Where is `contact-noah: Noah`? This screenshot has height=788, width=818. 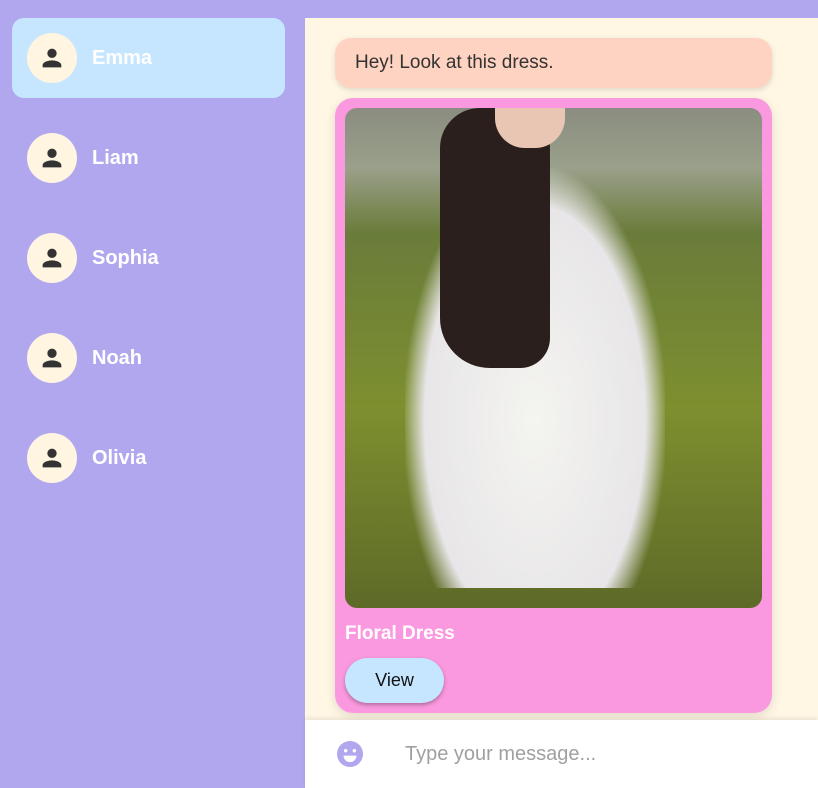
contact-noah: Noah is located at coordinates (148, 358).